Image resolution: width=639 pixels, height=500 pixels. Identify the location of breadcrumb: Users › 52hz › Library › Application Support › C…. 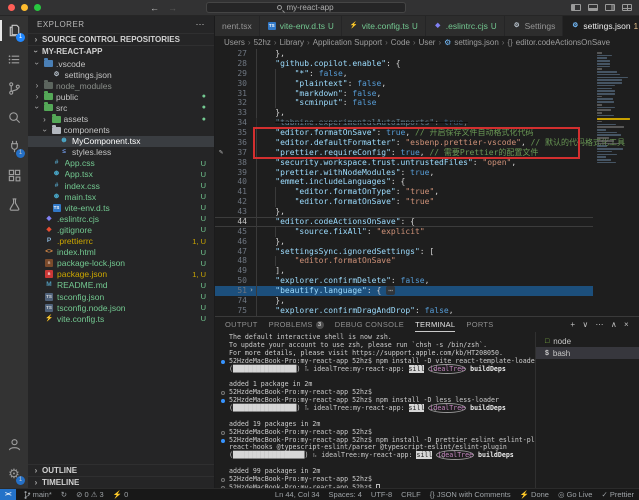
(427, 42).